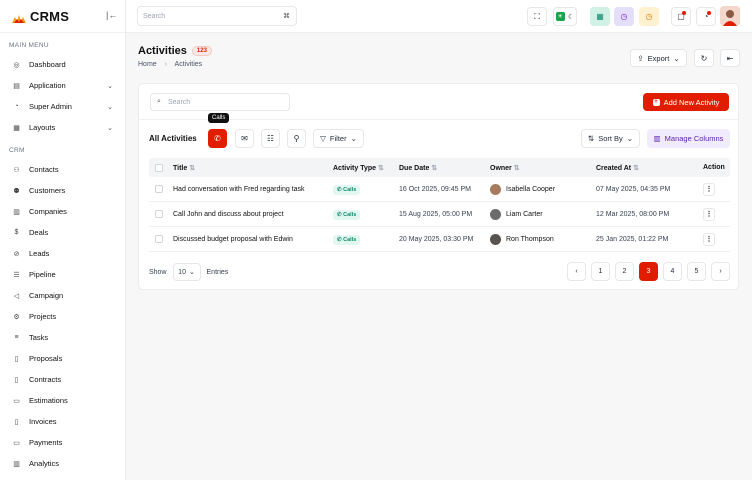 The height and width of the screenshot is (480, 752). What do you see at coordinates (696, 271) in the screenshot?
I see `page-5-button: 5` at bounding box center [696, 271].